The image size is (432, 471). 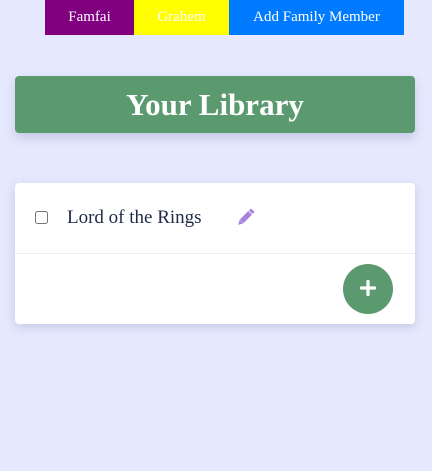 I want to click on book-checkbox, so click(x=41, y=217).